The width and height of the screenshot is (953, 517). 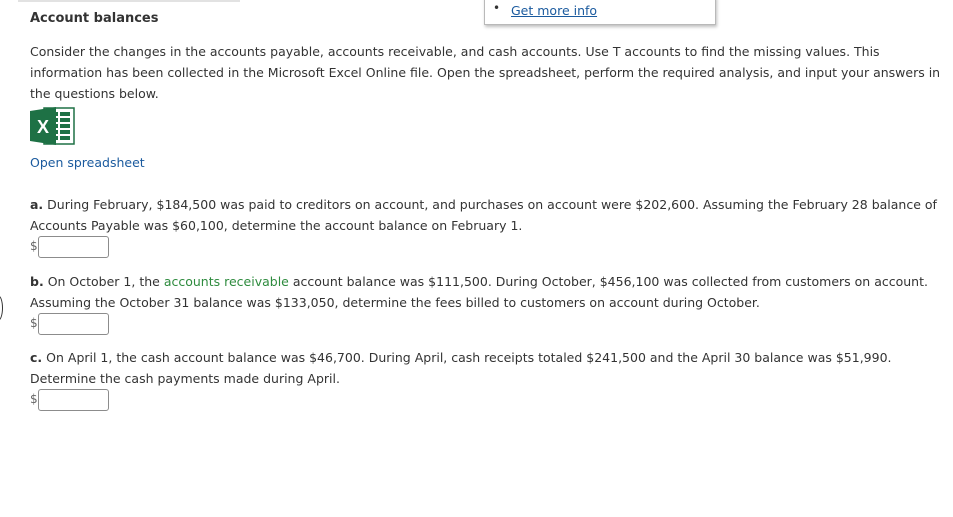 I want to click on excel-icon-letter: X, so click(x=43, y=127).